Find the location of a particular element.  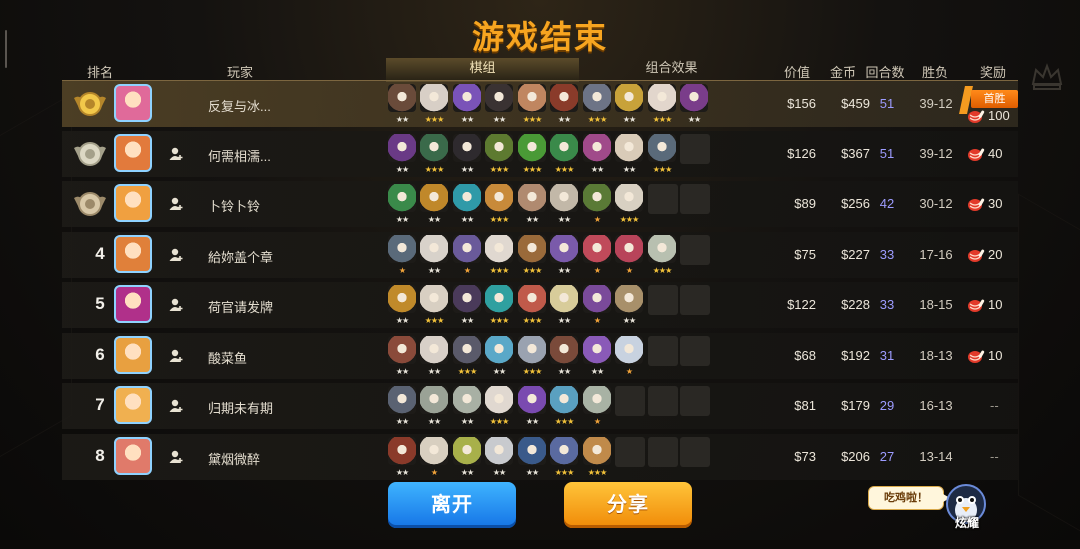

tab-combo-effects: 组合效果 is located at coordinates (671, 69).